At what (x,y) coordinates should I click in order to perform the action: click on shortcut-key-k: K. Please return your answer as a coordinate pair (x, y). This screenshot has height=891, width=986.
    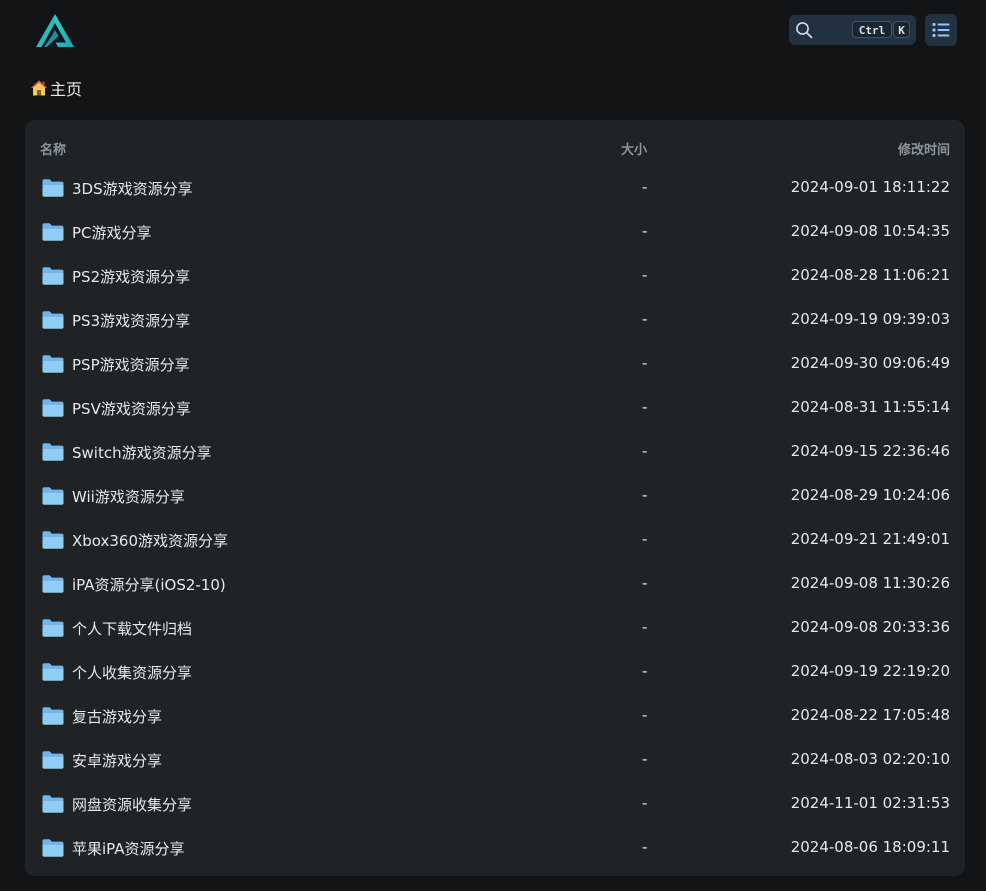
    Looking at the image, I should click on (901, 29).